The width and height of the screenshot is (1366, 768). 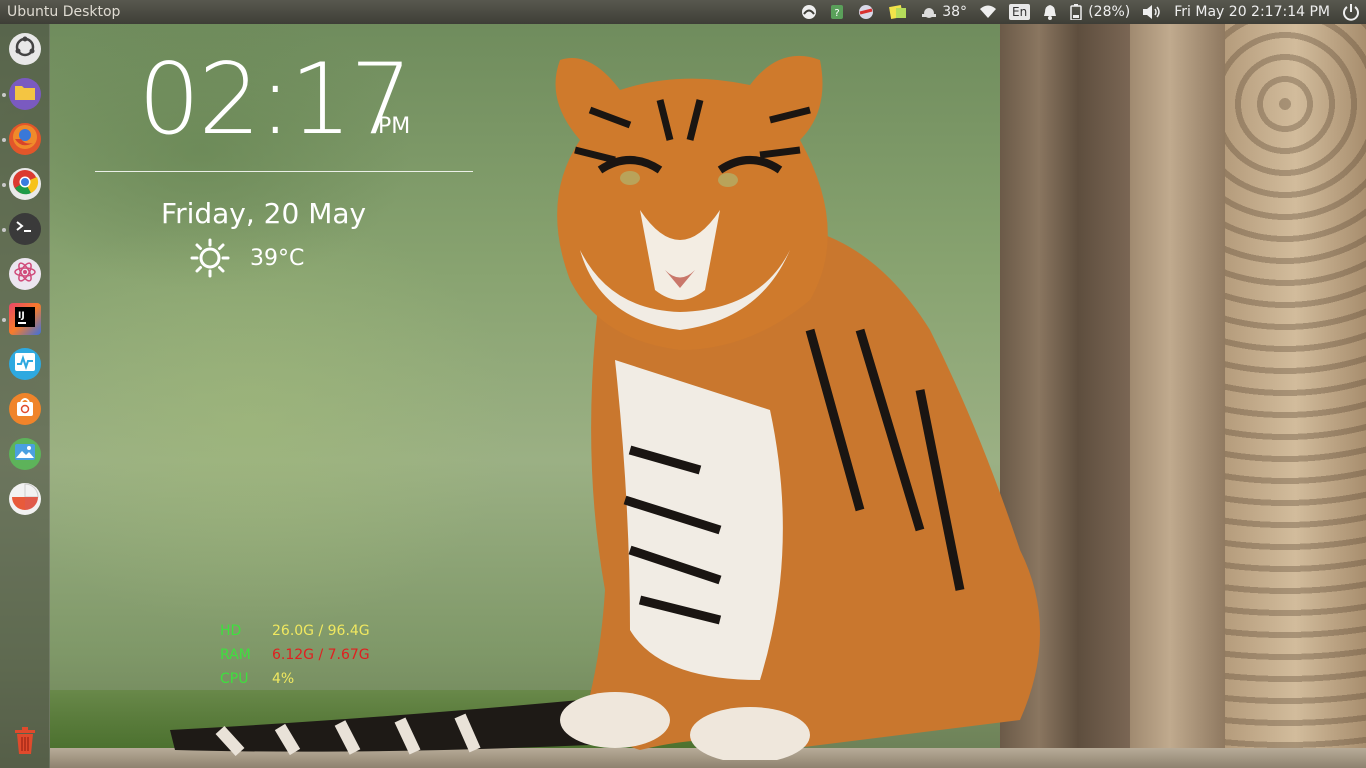 I want to click on keyboard-language: En, so click(x=1020, y=12).